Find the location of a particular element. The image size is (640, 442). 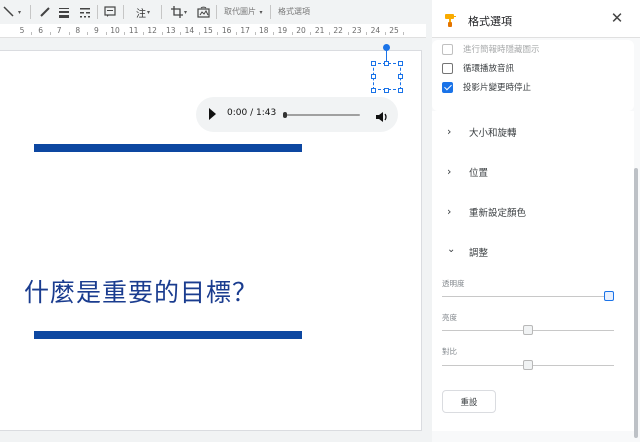

ruler-minor-tick is located at coordinates (404, 33).